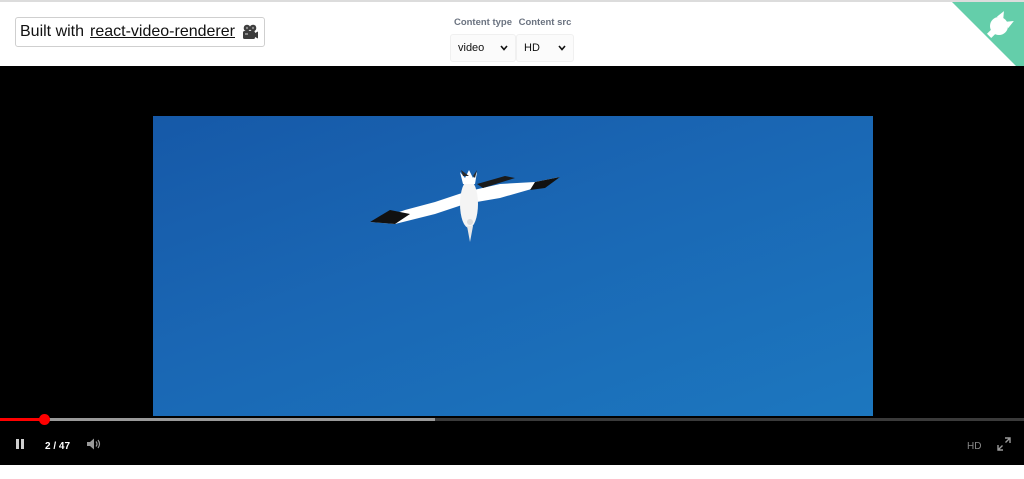 This screenshot has height=479, width=1024. I want to click on fullscreen-button, so click(1004, 446).